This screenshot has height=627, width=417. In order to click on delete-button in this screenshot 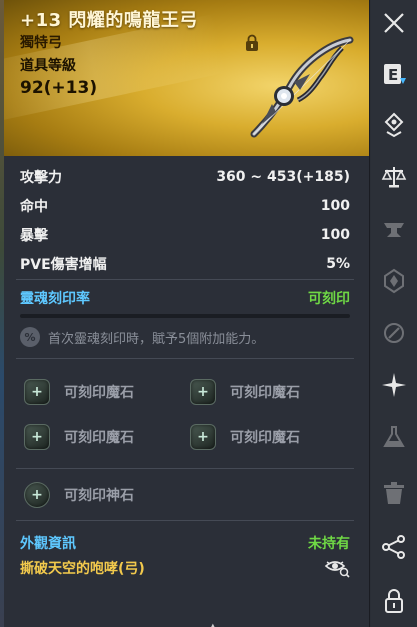, I will do `click(394, 493)`.